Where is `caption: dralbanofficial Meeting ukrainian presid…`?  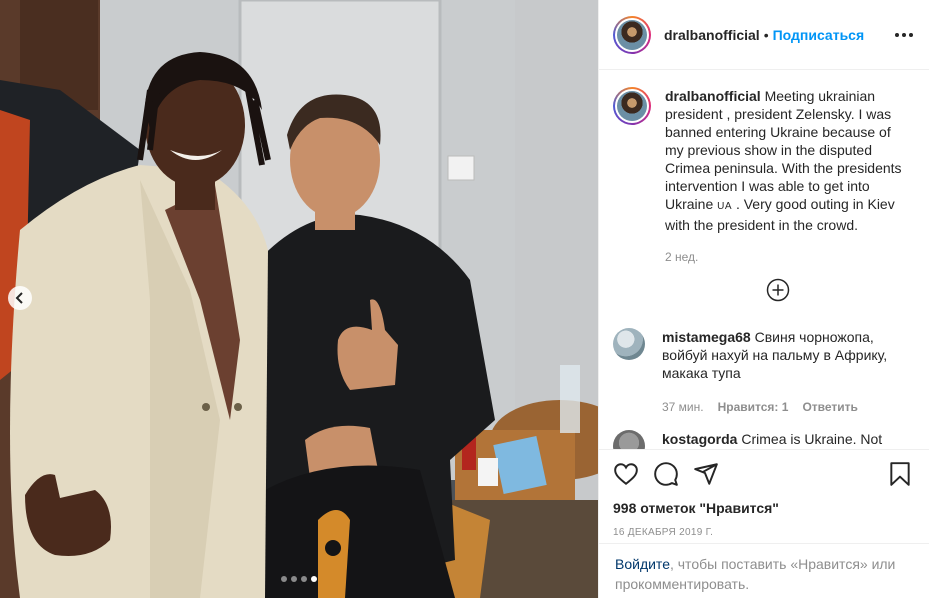 caption: dralbanofficial Meeting ukrainian presid… is located at coordinates (763, 176).